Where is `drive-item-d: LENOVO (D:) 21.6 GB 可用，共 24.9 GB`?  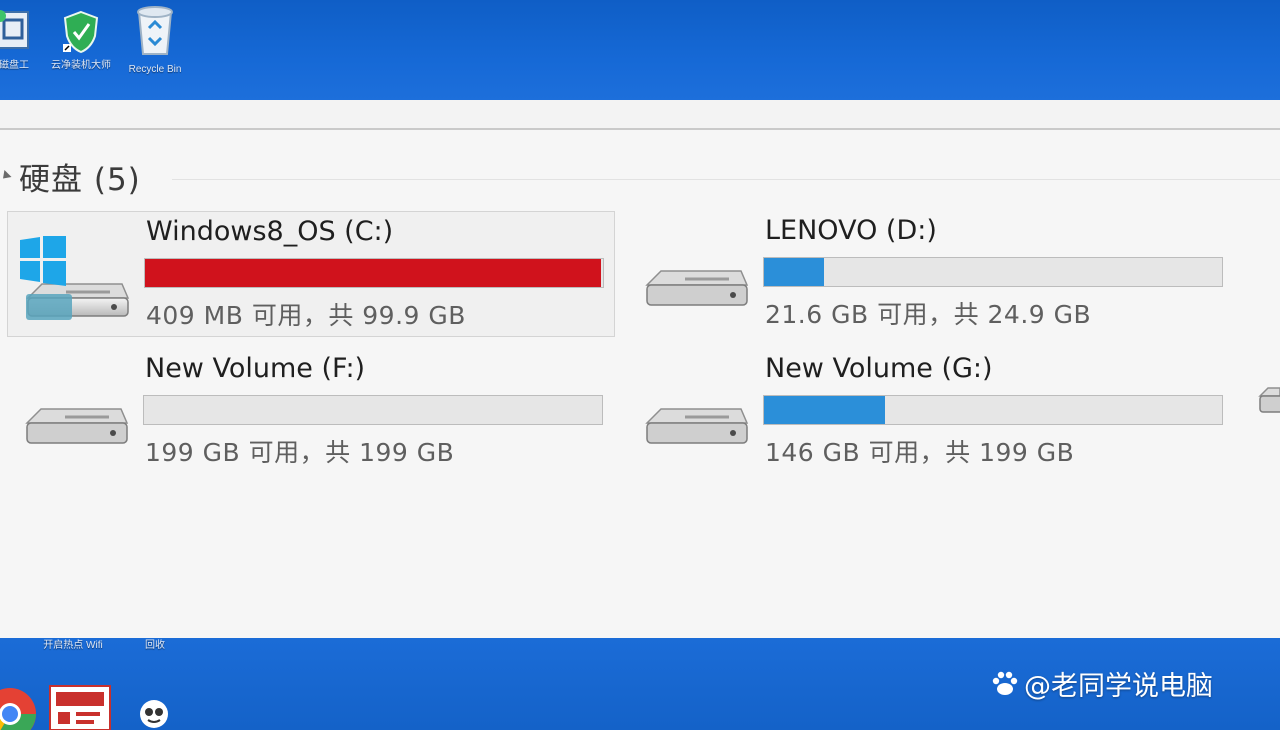
drive-item-d: LENOVO (D:) 21.6 GB 可用，共 24.9 GB is located at coordinates (931, 274).